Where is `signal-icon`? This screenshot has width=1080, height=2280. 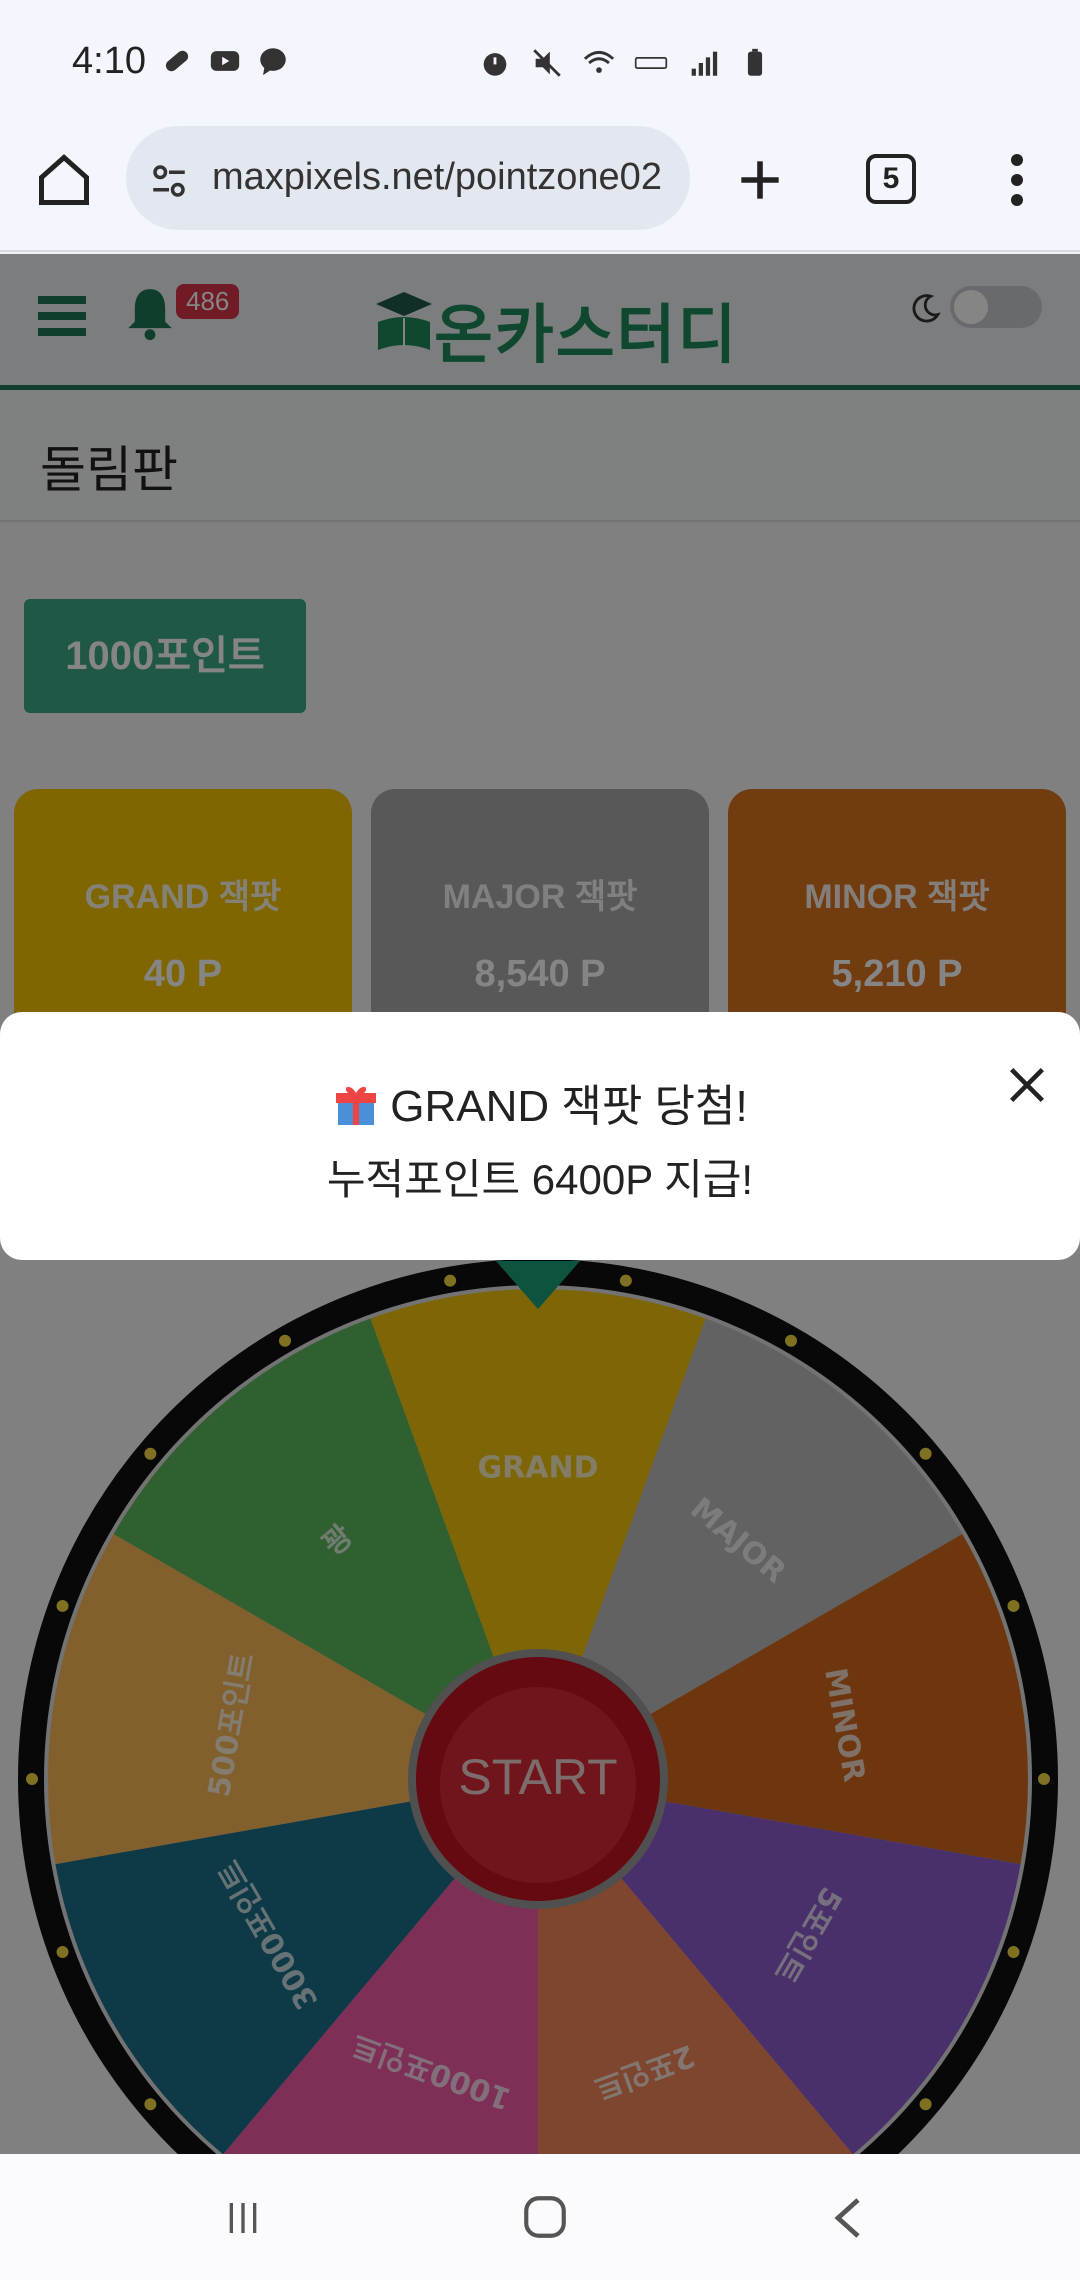 signal-icon is located at coordinates (704, 63).